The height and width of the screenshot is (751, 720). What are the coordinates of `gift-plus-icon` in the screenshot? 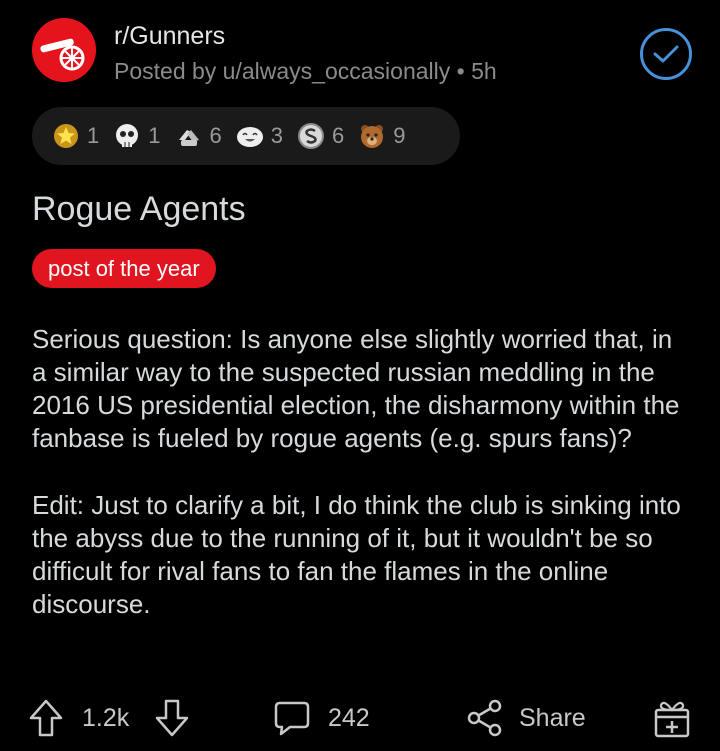 It's located at (672, 718).